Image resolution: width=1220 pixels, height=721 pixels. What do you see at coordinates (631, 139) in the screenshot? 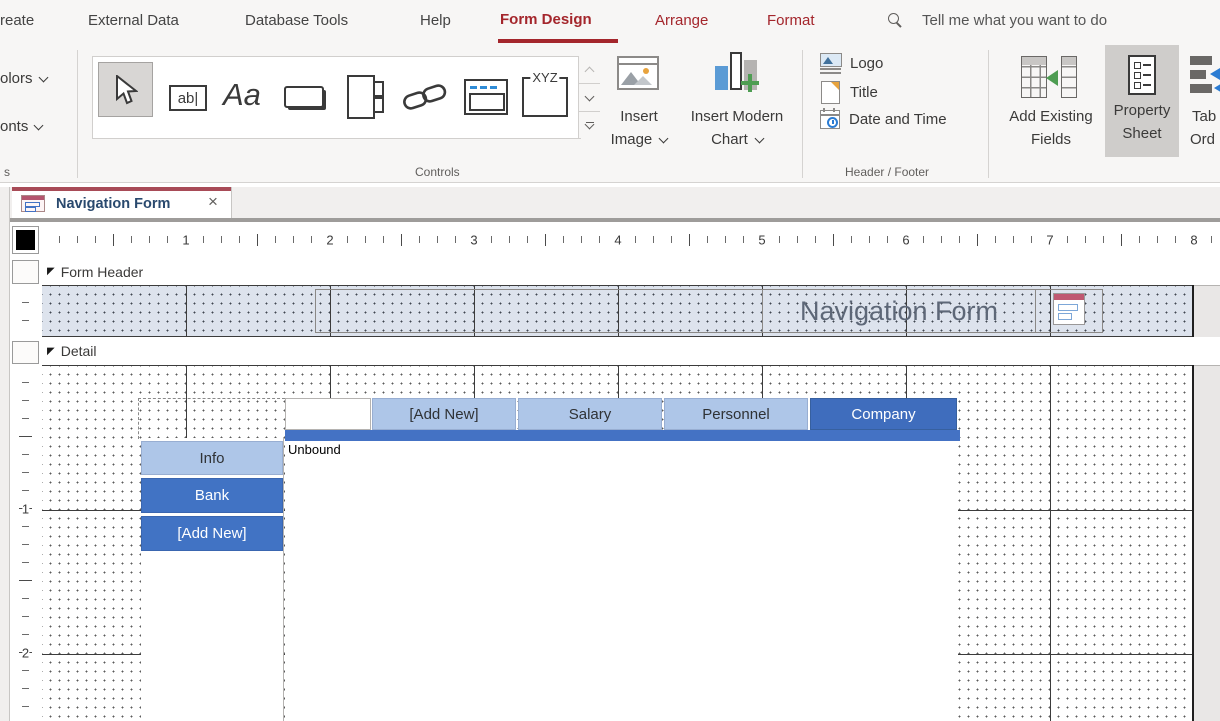
I see `insert-image-label-2: Image` at bounding box center [631, 139].